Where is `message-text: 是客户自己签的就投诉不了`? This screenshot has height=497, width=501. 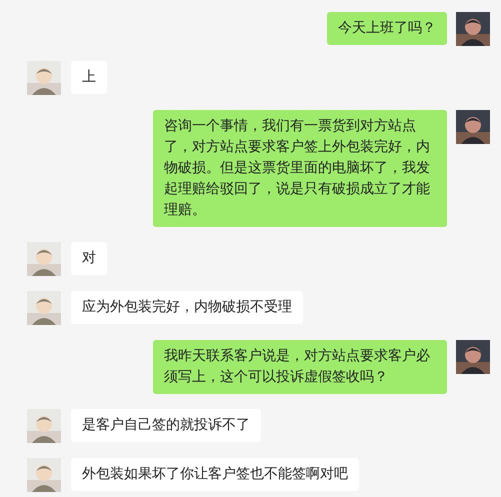
message-text: 是客户自己签的就投诉不了 is located at coordinates (166, 425).